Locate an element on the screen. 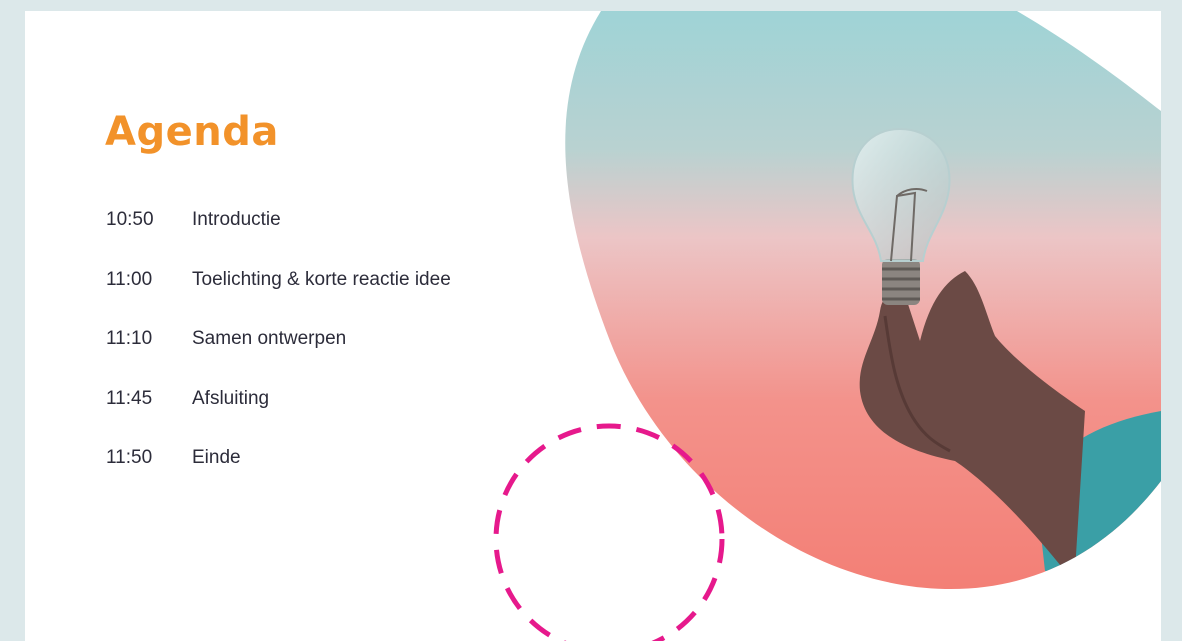  agenda-label: Samen ontwerpen is located at coordinates (269, 338).